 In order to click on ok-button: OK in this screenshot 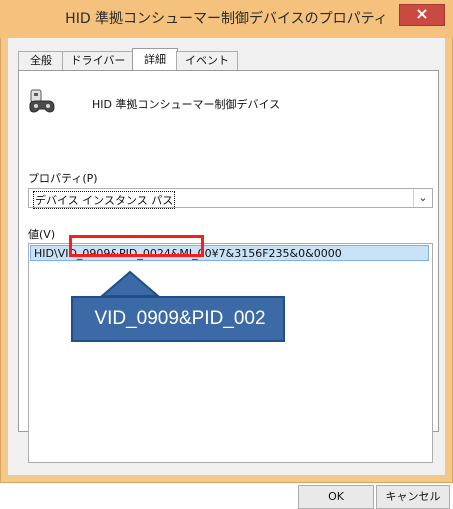, I will do `click(336, 497)`.